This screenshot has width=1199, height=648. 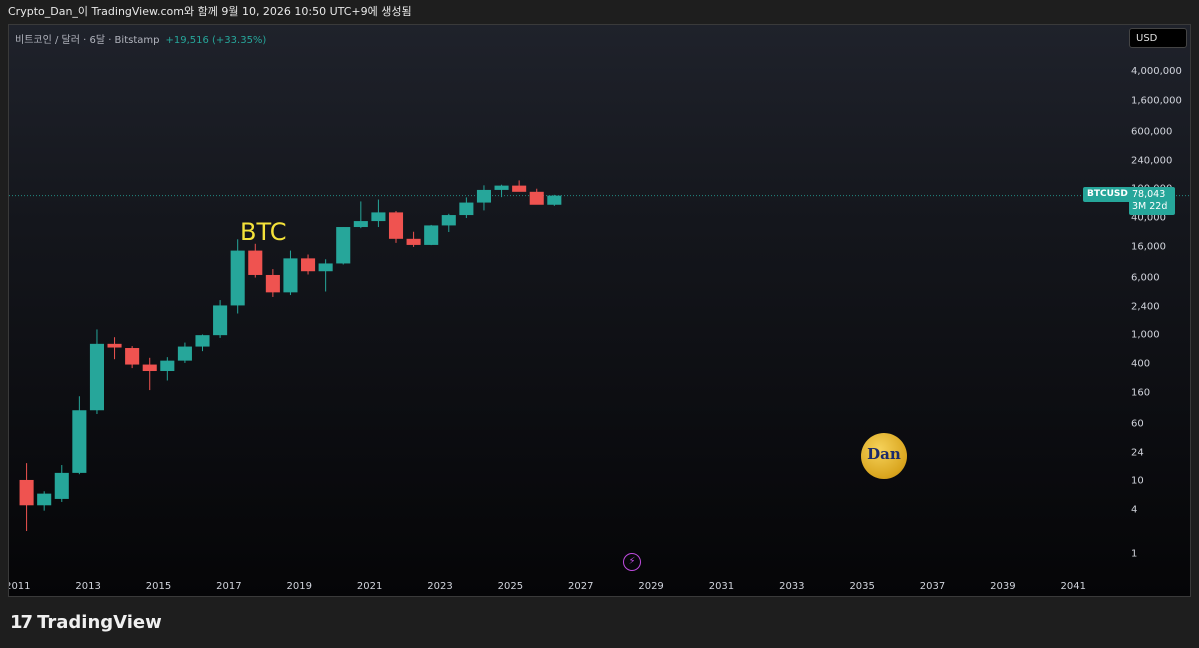 What do you see at coordinates (1158, 38) in the screenshot?
I see `currency-selector: USD` at bounding box center [1158, 38].